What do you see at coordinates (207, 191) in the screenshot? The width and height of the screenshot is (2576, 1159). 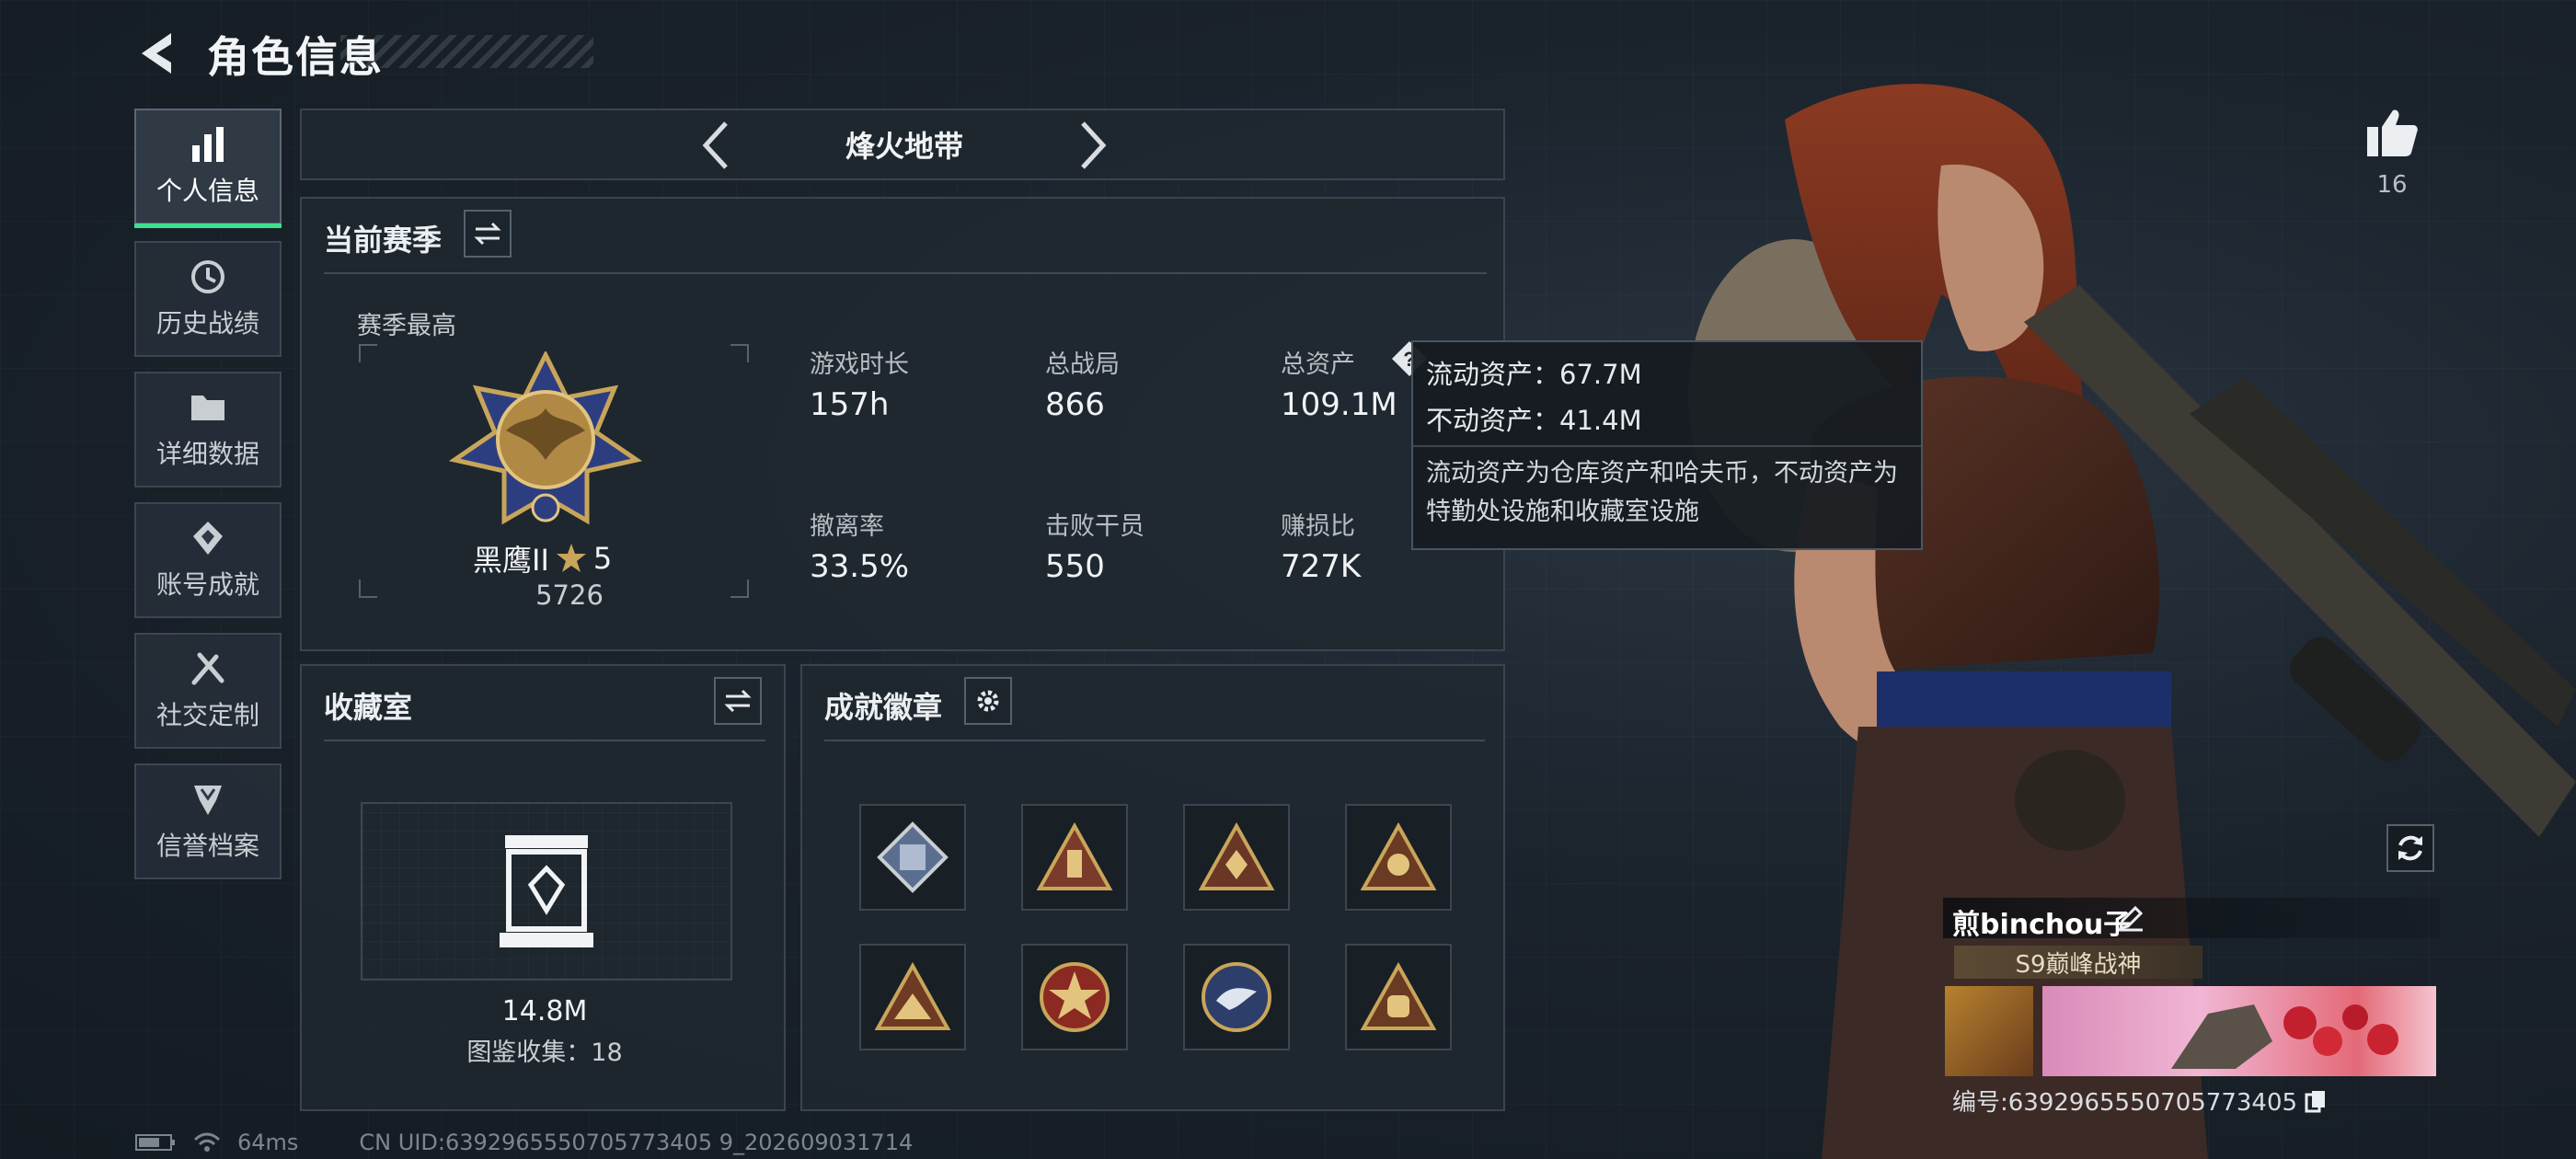 I see `sidebar-item-label: 个人信息` at bounding box center [207, 191].